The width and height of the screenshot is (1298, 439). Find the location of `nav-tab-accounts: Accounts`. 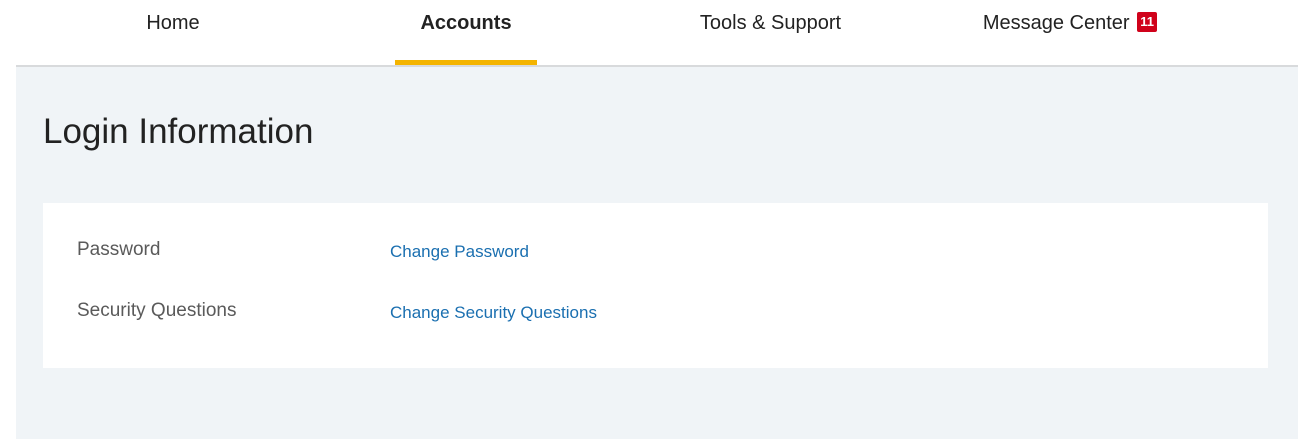

nav-tab-accounts: Accounts is located at coordinates (466, 33).